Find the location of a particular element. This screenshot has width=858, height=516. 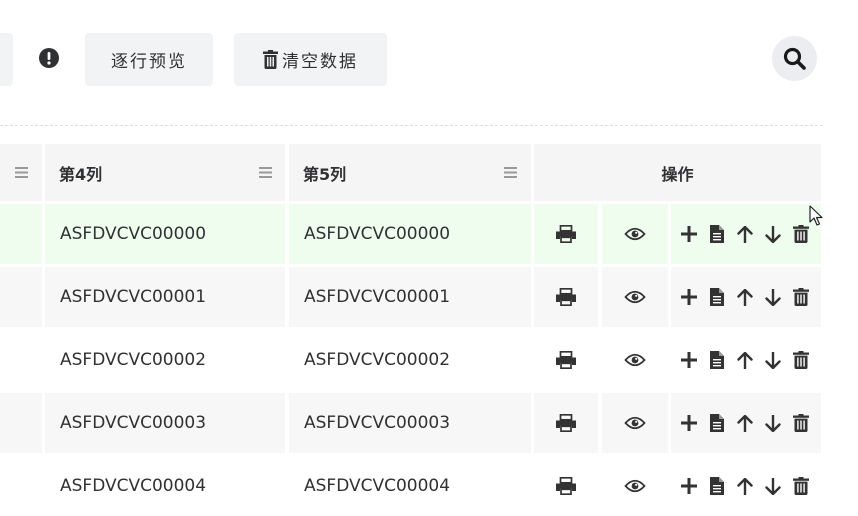

left-clipped-input is located at coordinates (6, 59).